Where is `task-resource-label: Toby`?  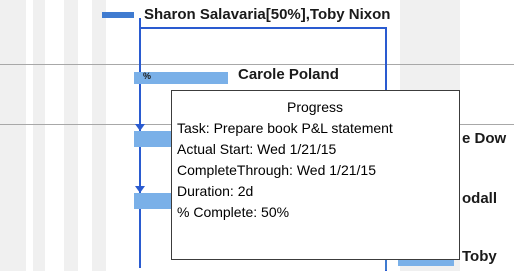 task-resource-label: Toby is located at coordinates (479, 256).